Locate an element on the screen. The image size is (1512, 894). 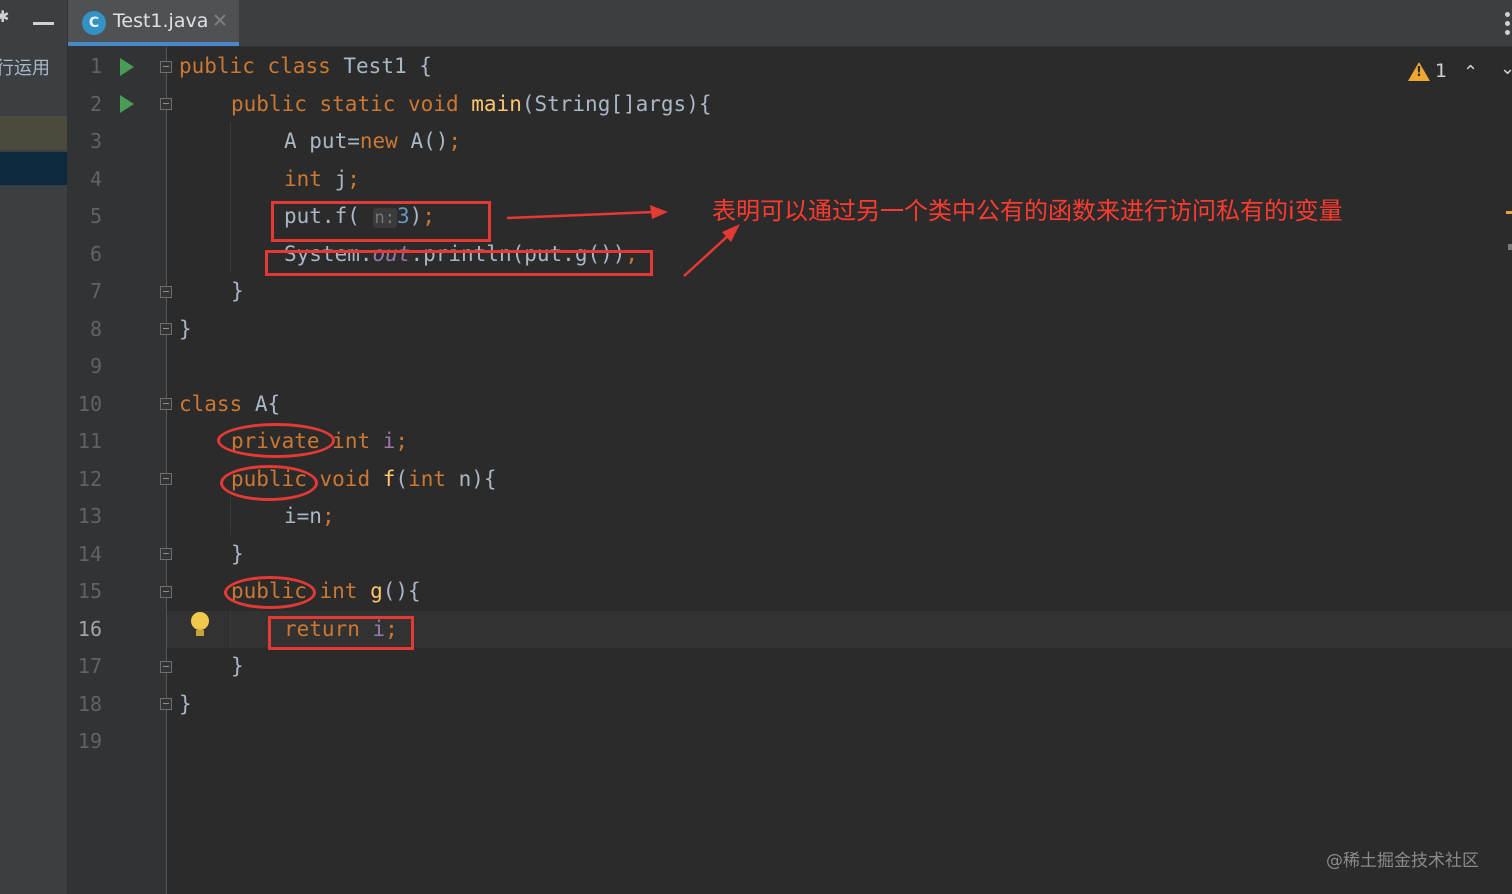
code-line-18: } is located at coordinates (185, 704).